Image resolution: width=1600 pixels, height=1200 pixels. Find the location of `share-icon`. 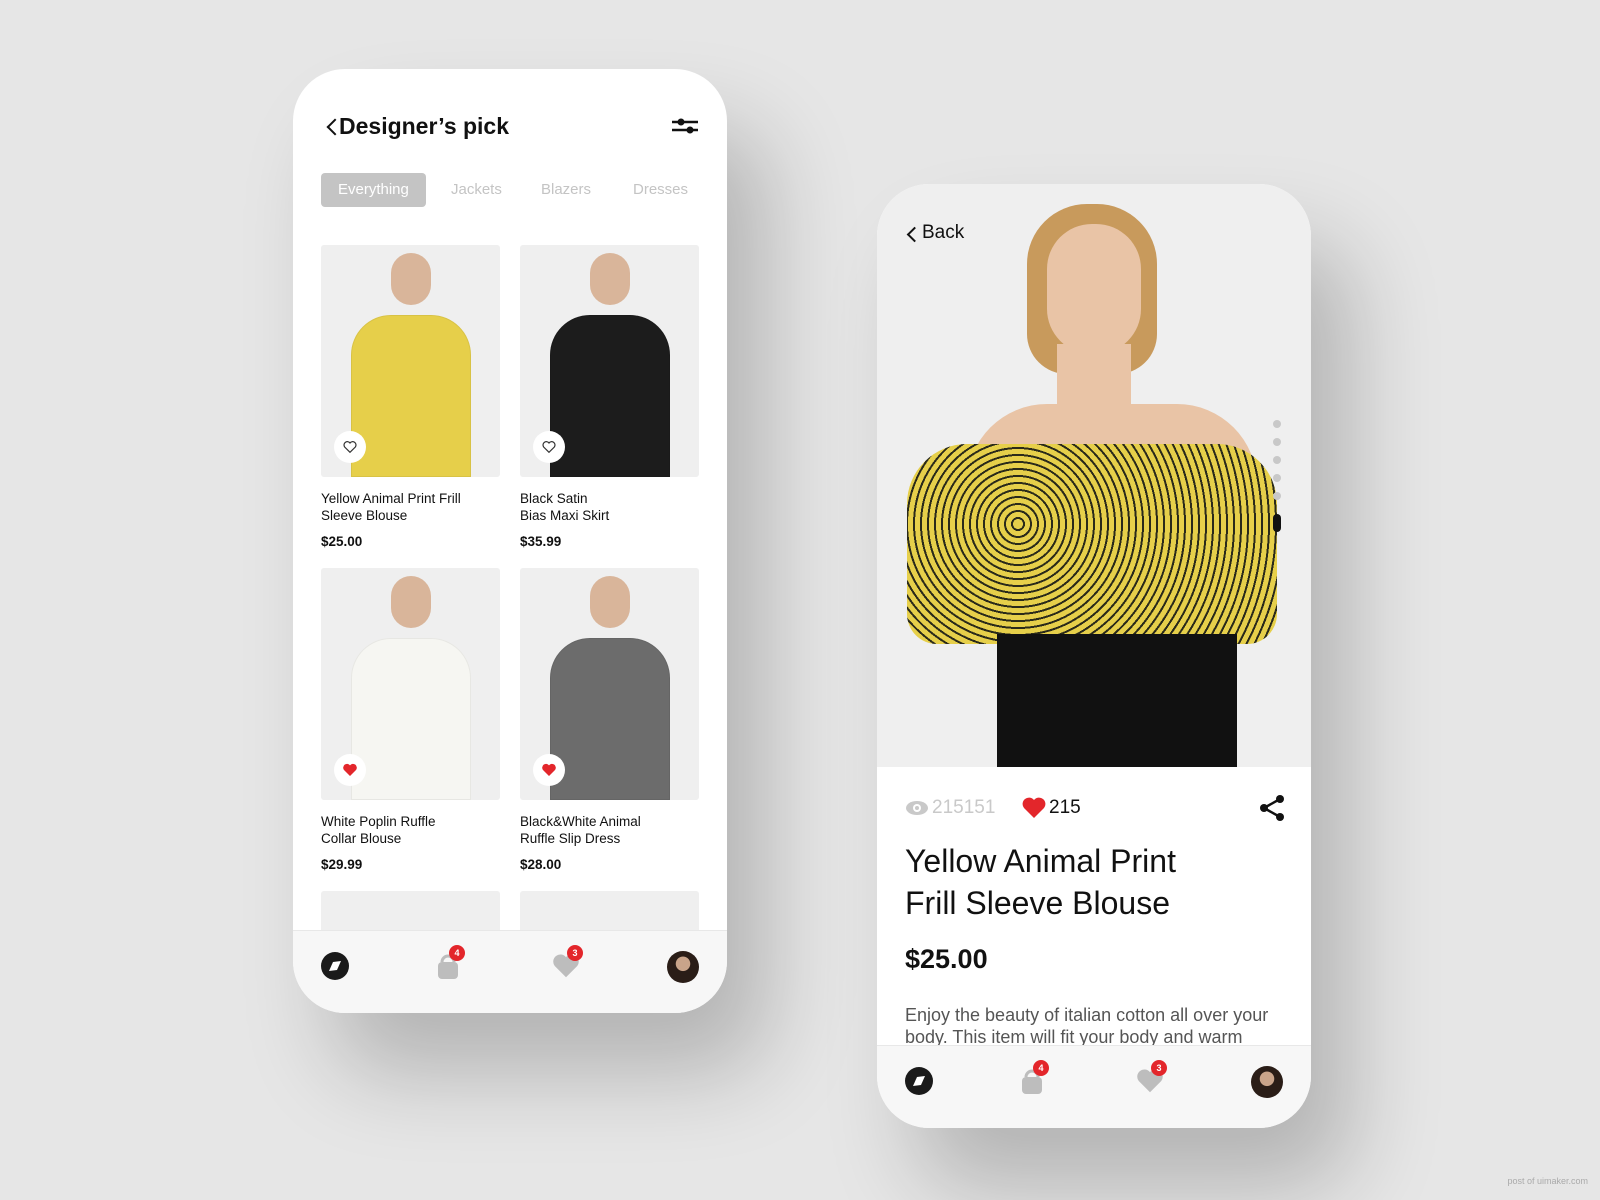

share-icon is located at coordinates (1272, 808).